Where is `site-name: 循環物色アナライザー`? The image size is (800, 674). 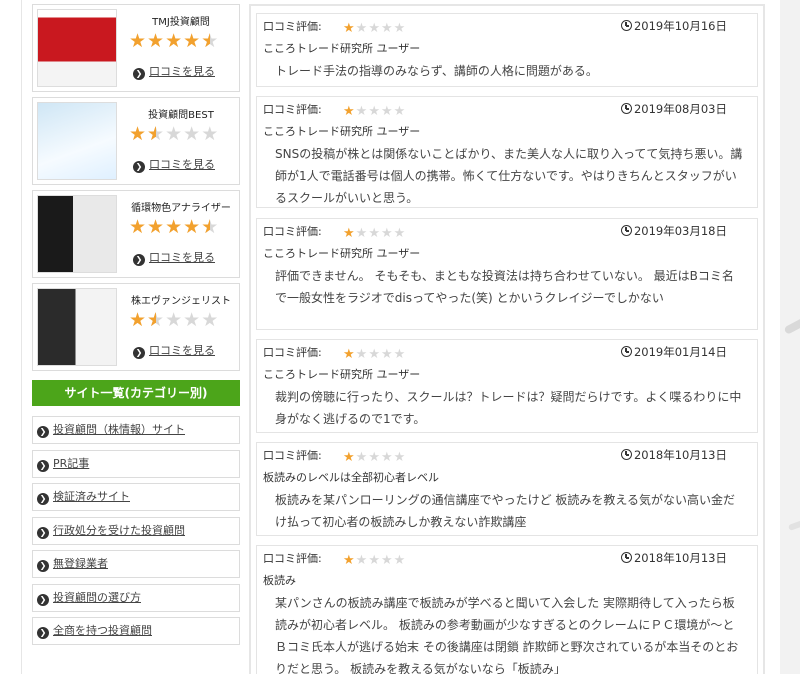
site-name: 循環物色アナライザー is located at coordinates (181, 208).